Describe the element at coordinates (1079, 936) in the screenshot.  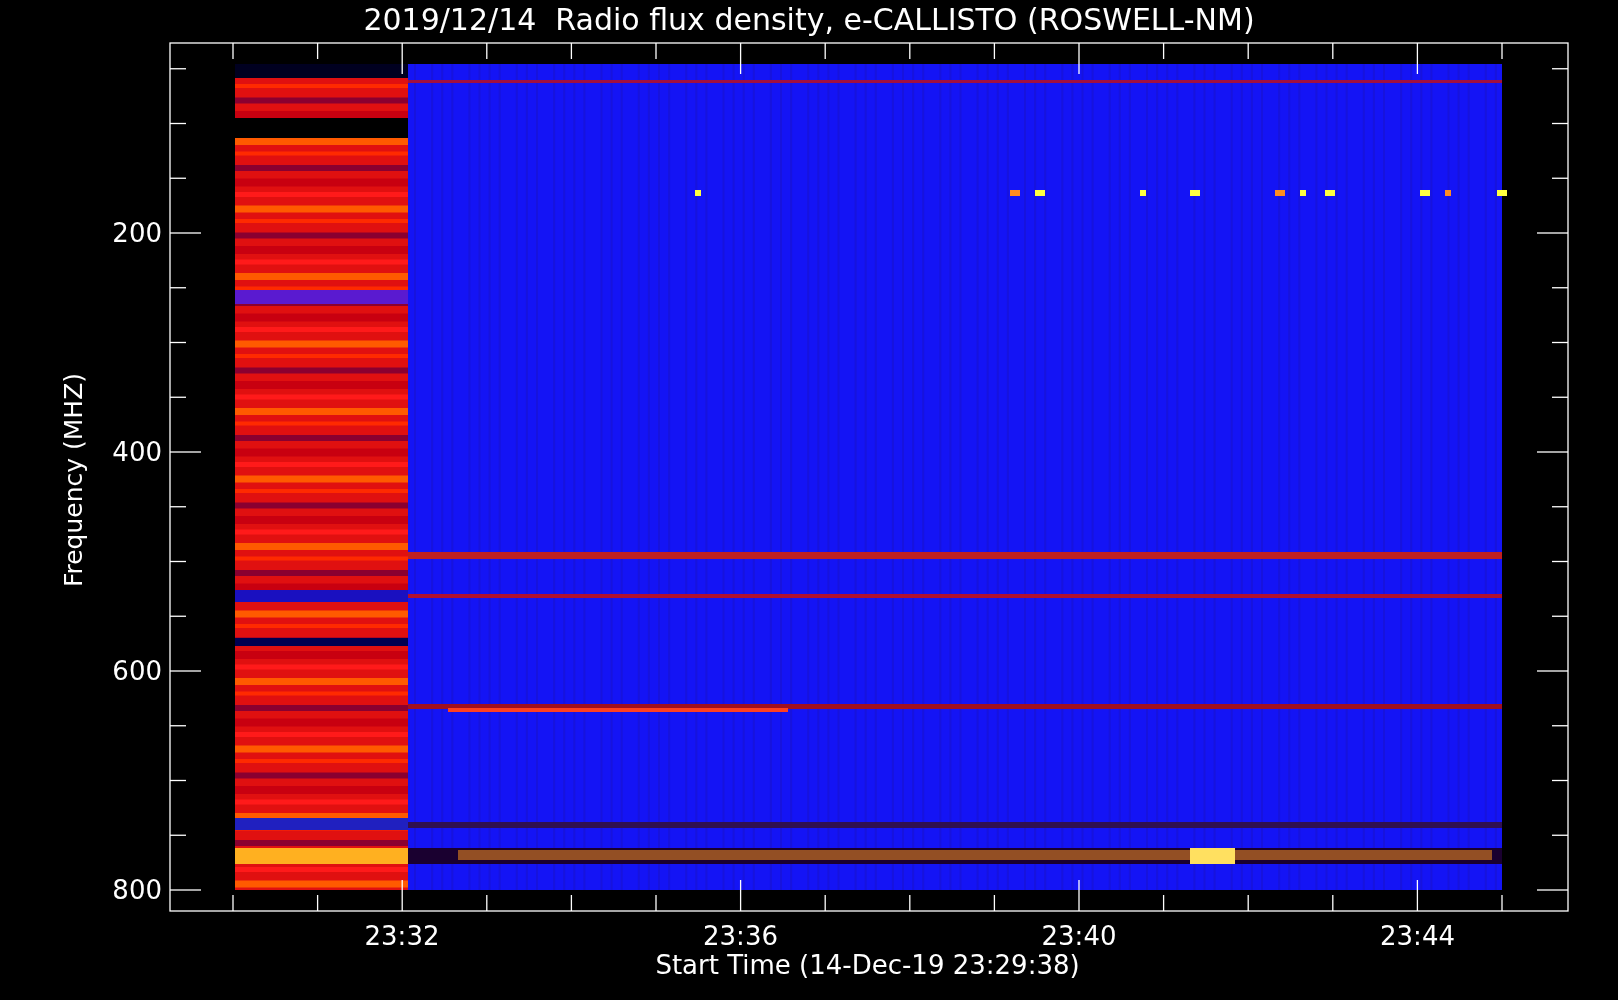
I see `x-tick-label: 23:40` at that location.